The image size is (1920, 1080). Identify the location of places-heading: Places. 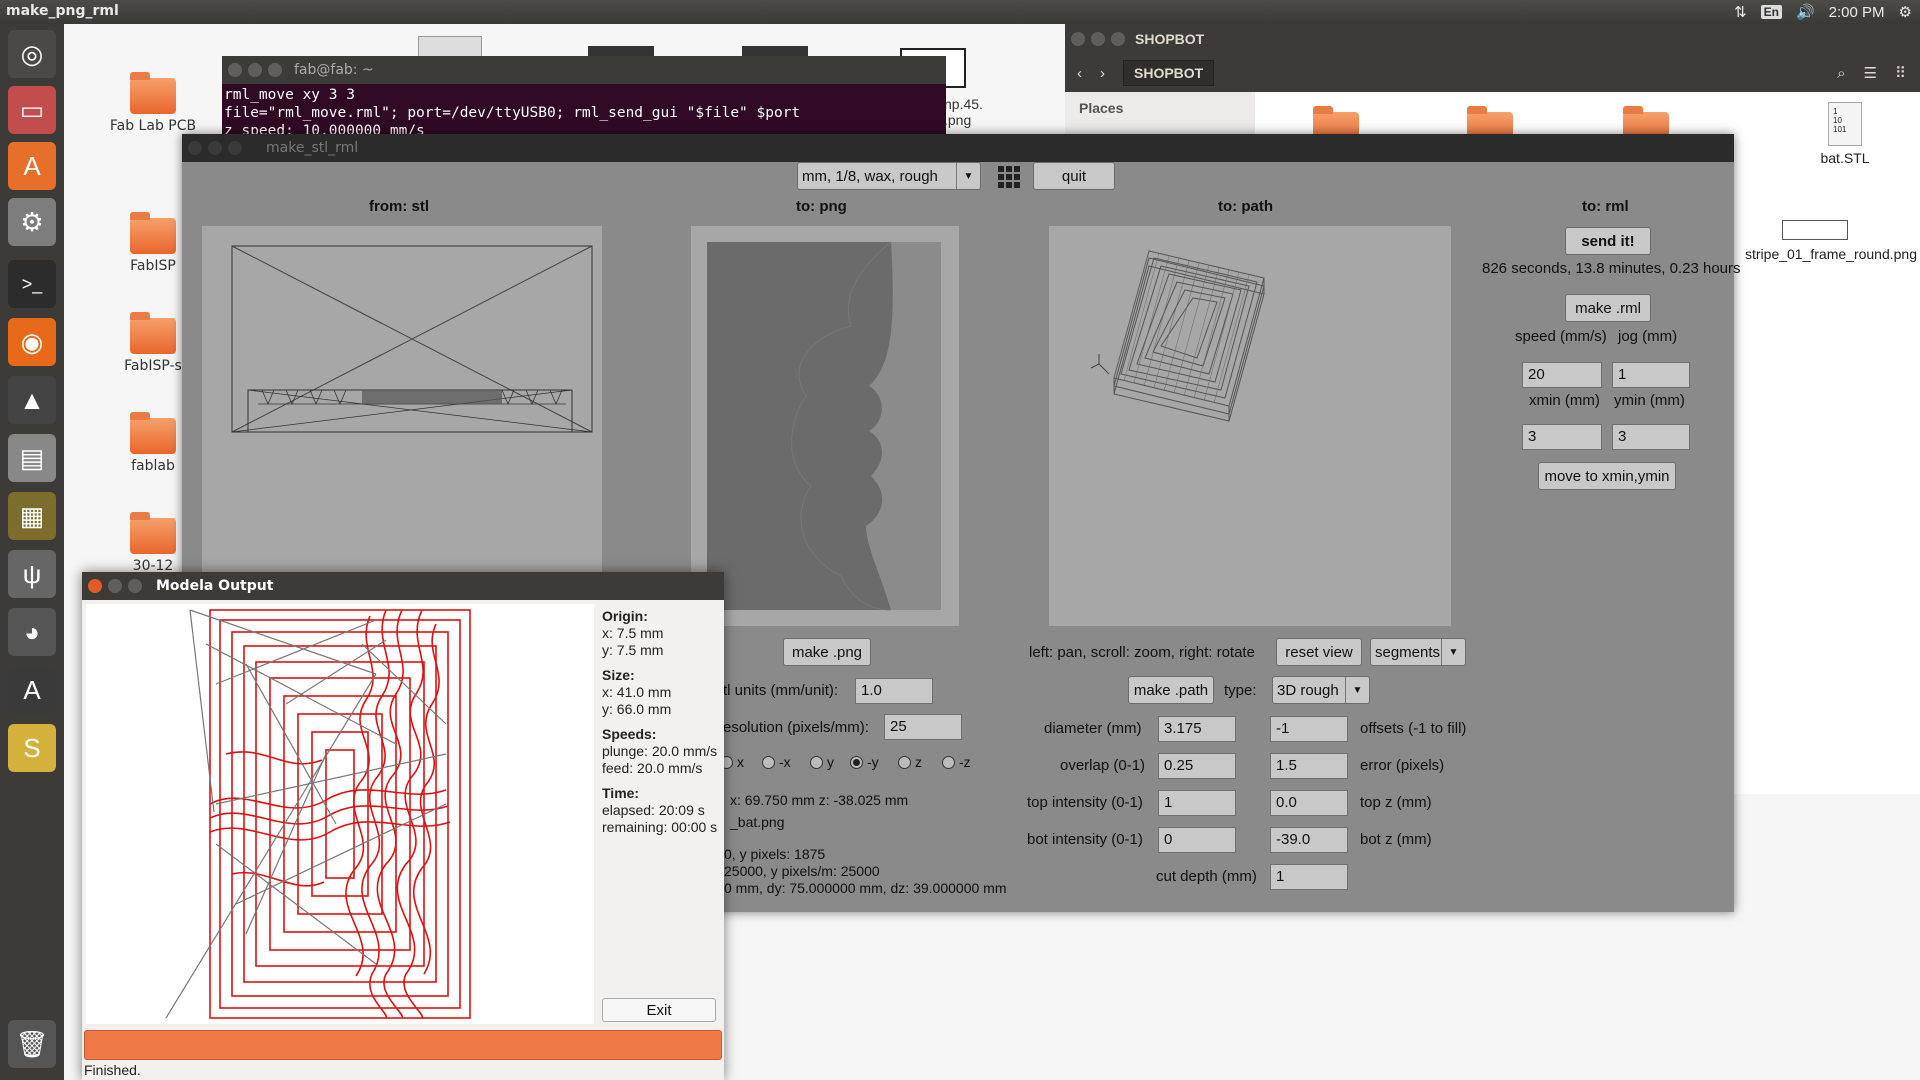
(1101, 108).